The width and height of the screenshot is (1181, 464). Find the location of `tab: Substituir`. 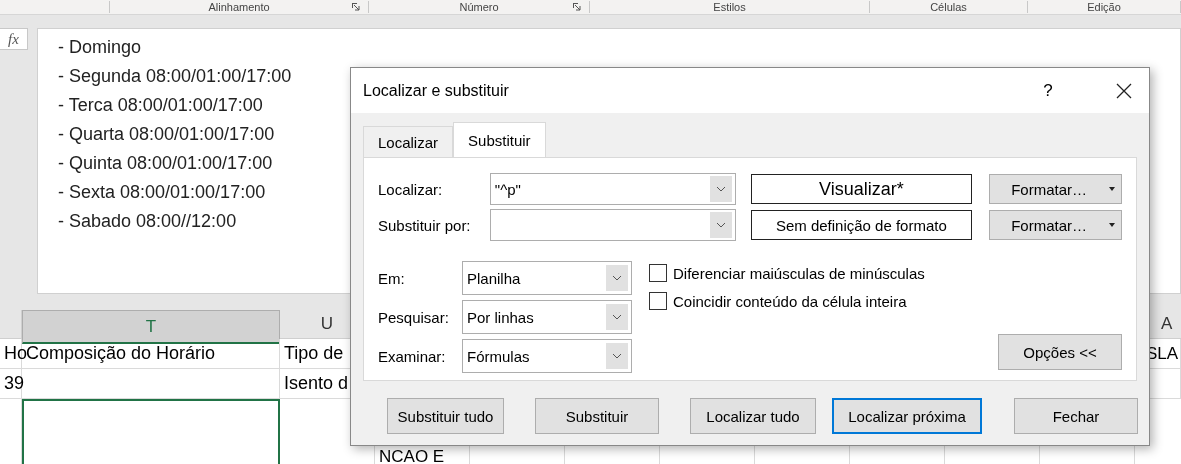

tab: Substituir is located at coordinates (499, 139).